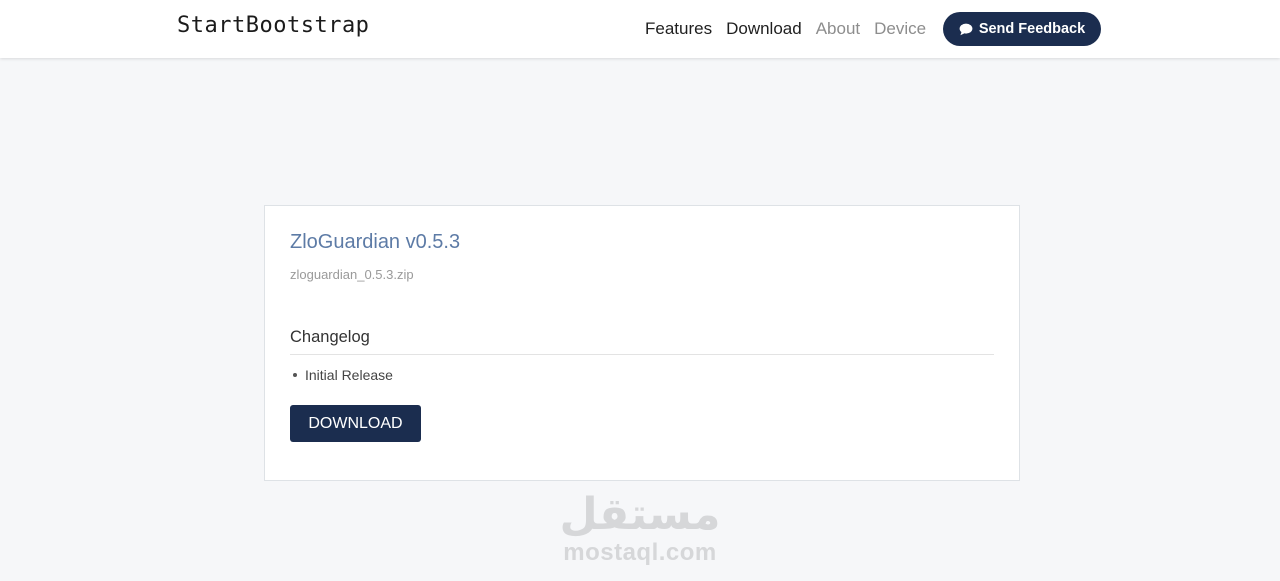 This screenshot has width=1280, height=581. Describe the element at coordinates (1032, 29) in the screenshot. I see `send-feedback-label: Send Feedback` at that location.